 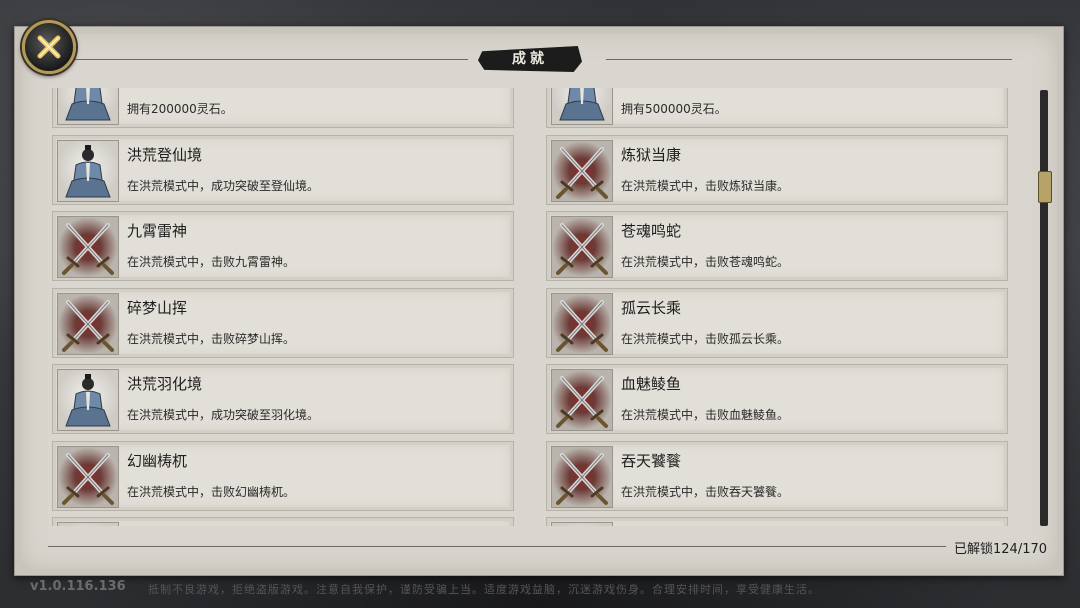 I want to click on achievement-card-right-2: 苍魂鸣蛇在洪荒模式中，击败苍魂鸣蛇。, so click(x=777, y=246).